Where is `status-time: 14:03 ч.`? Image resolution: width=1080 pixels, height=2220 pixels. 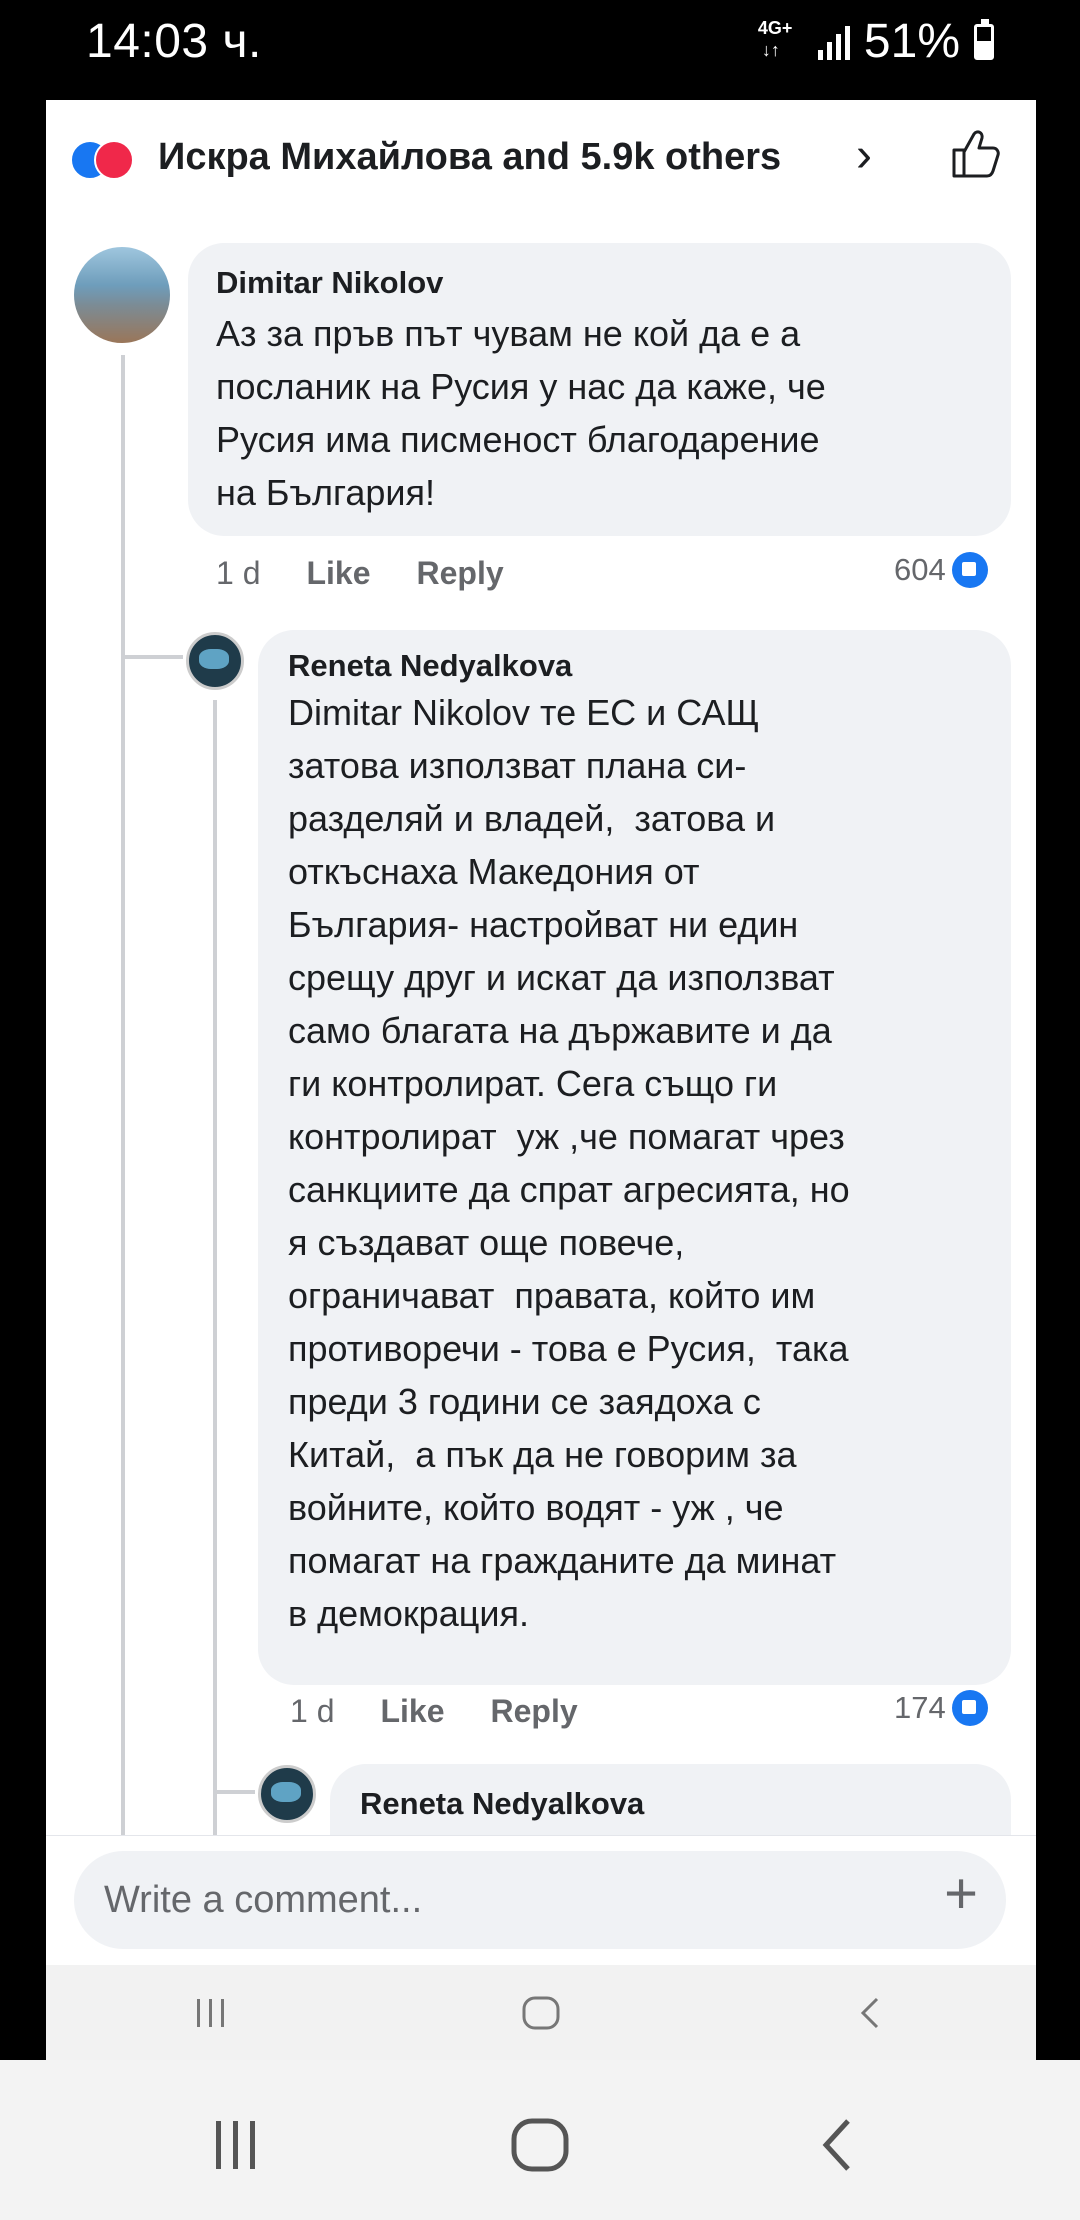 status-time: 14:03 ч. is located at coordinates (174, 41).